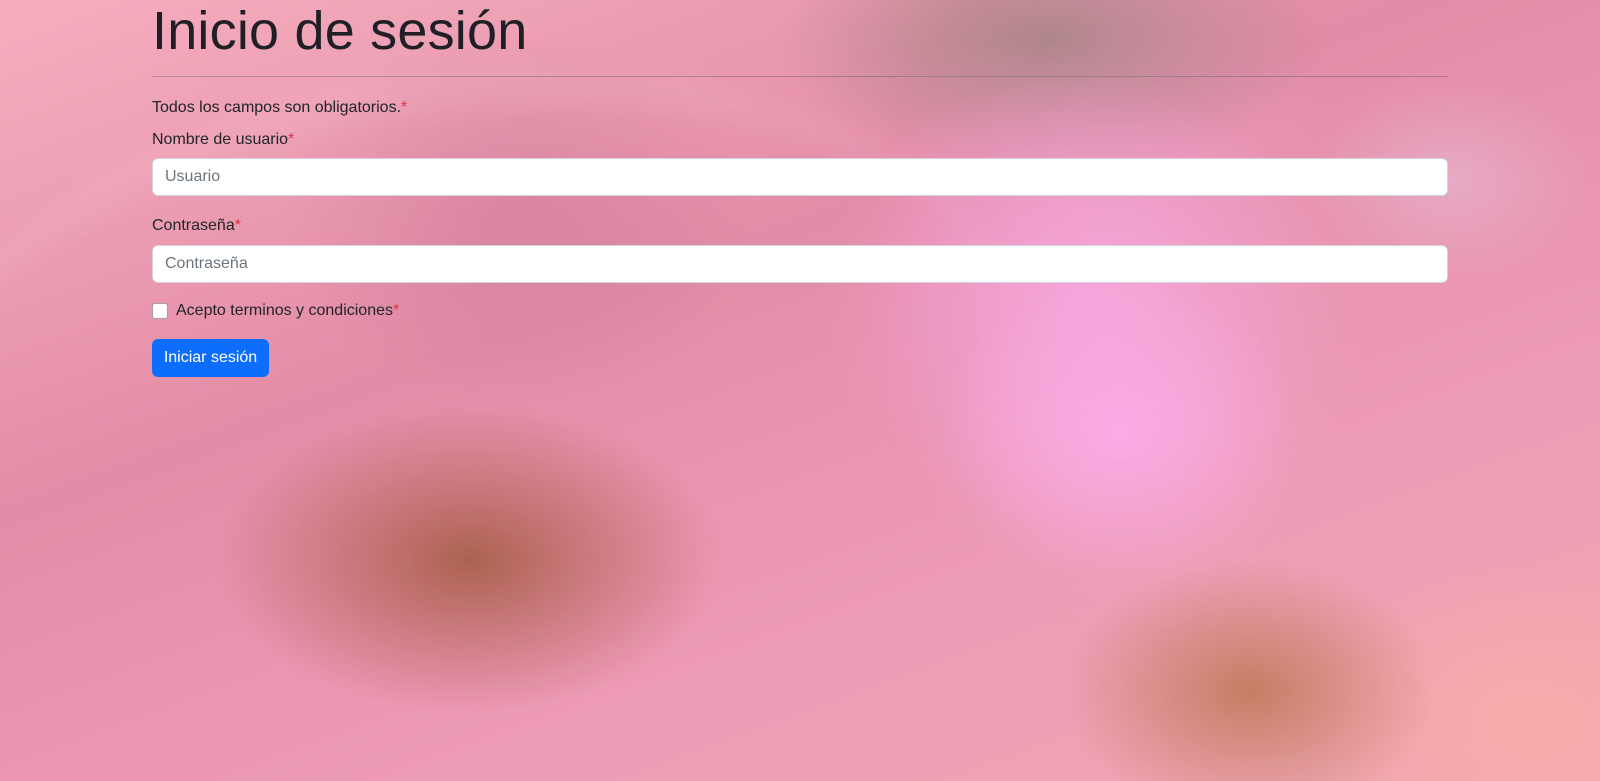  I want to click on terms-label: Acepto terminos y condiciones*, so click(287, 311).